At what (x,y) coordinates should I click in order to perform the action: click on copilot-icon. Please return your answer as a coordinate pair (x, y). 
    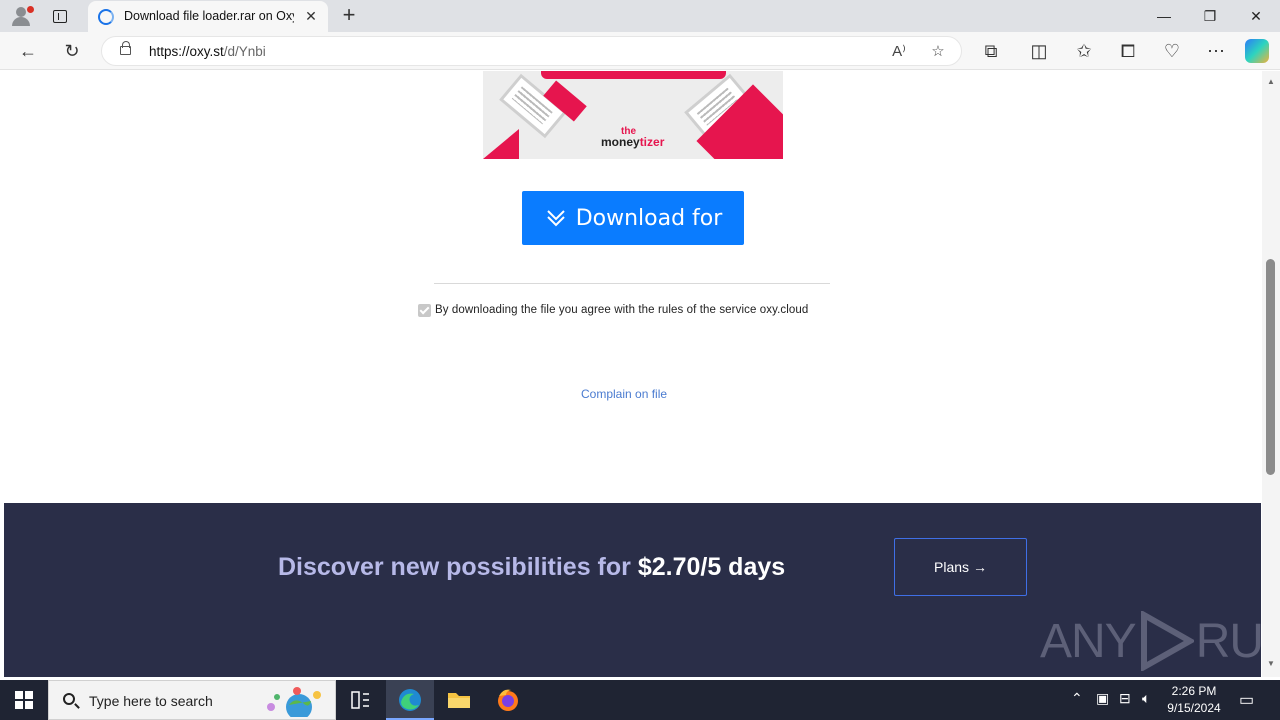
    Looking at the image, I should click on (1257, 51).